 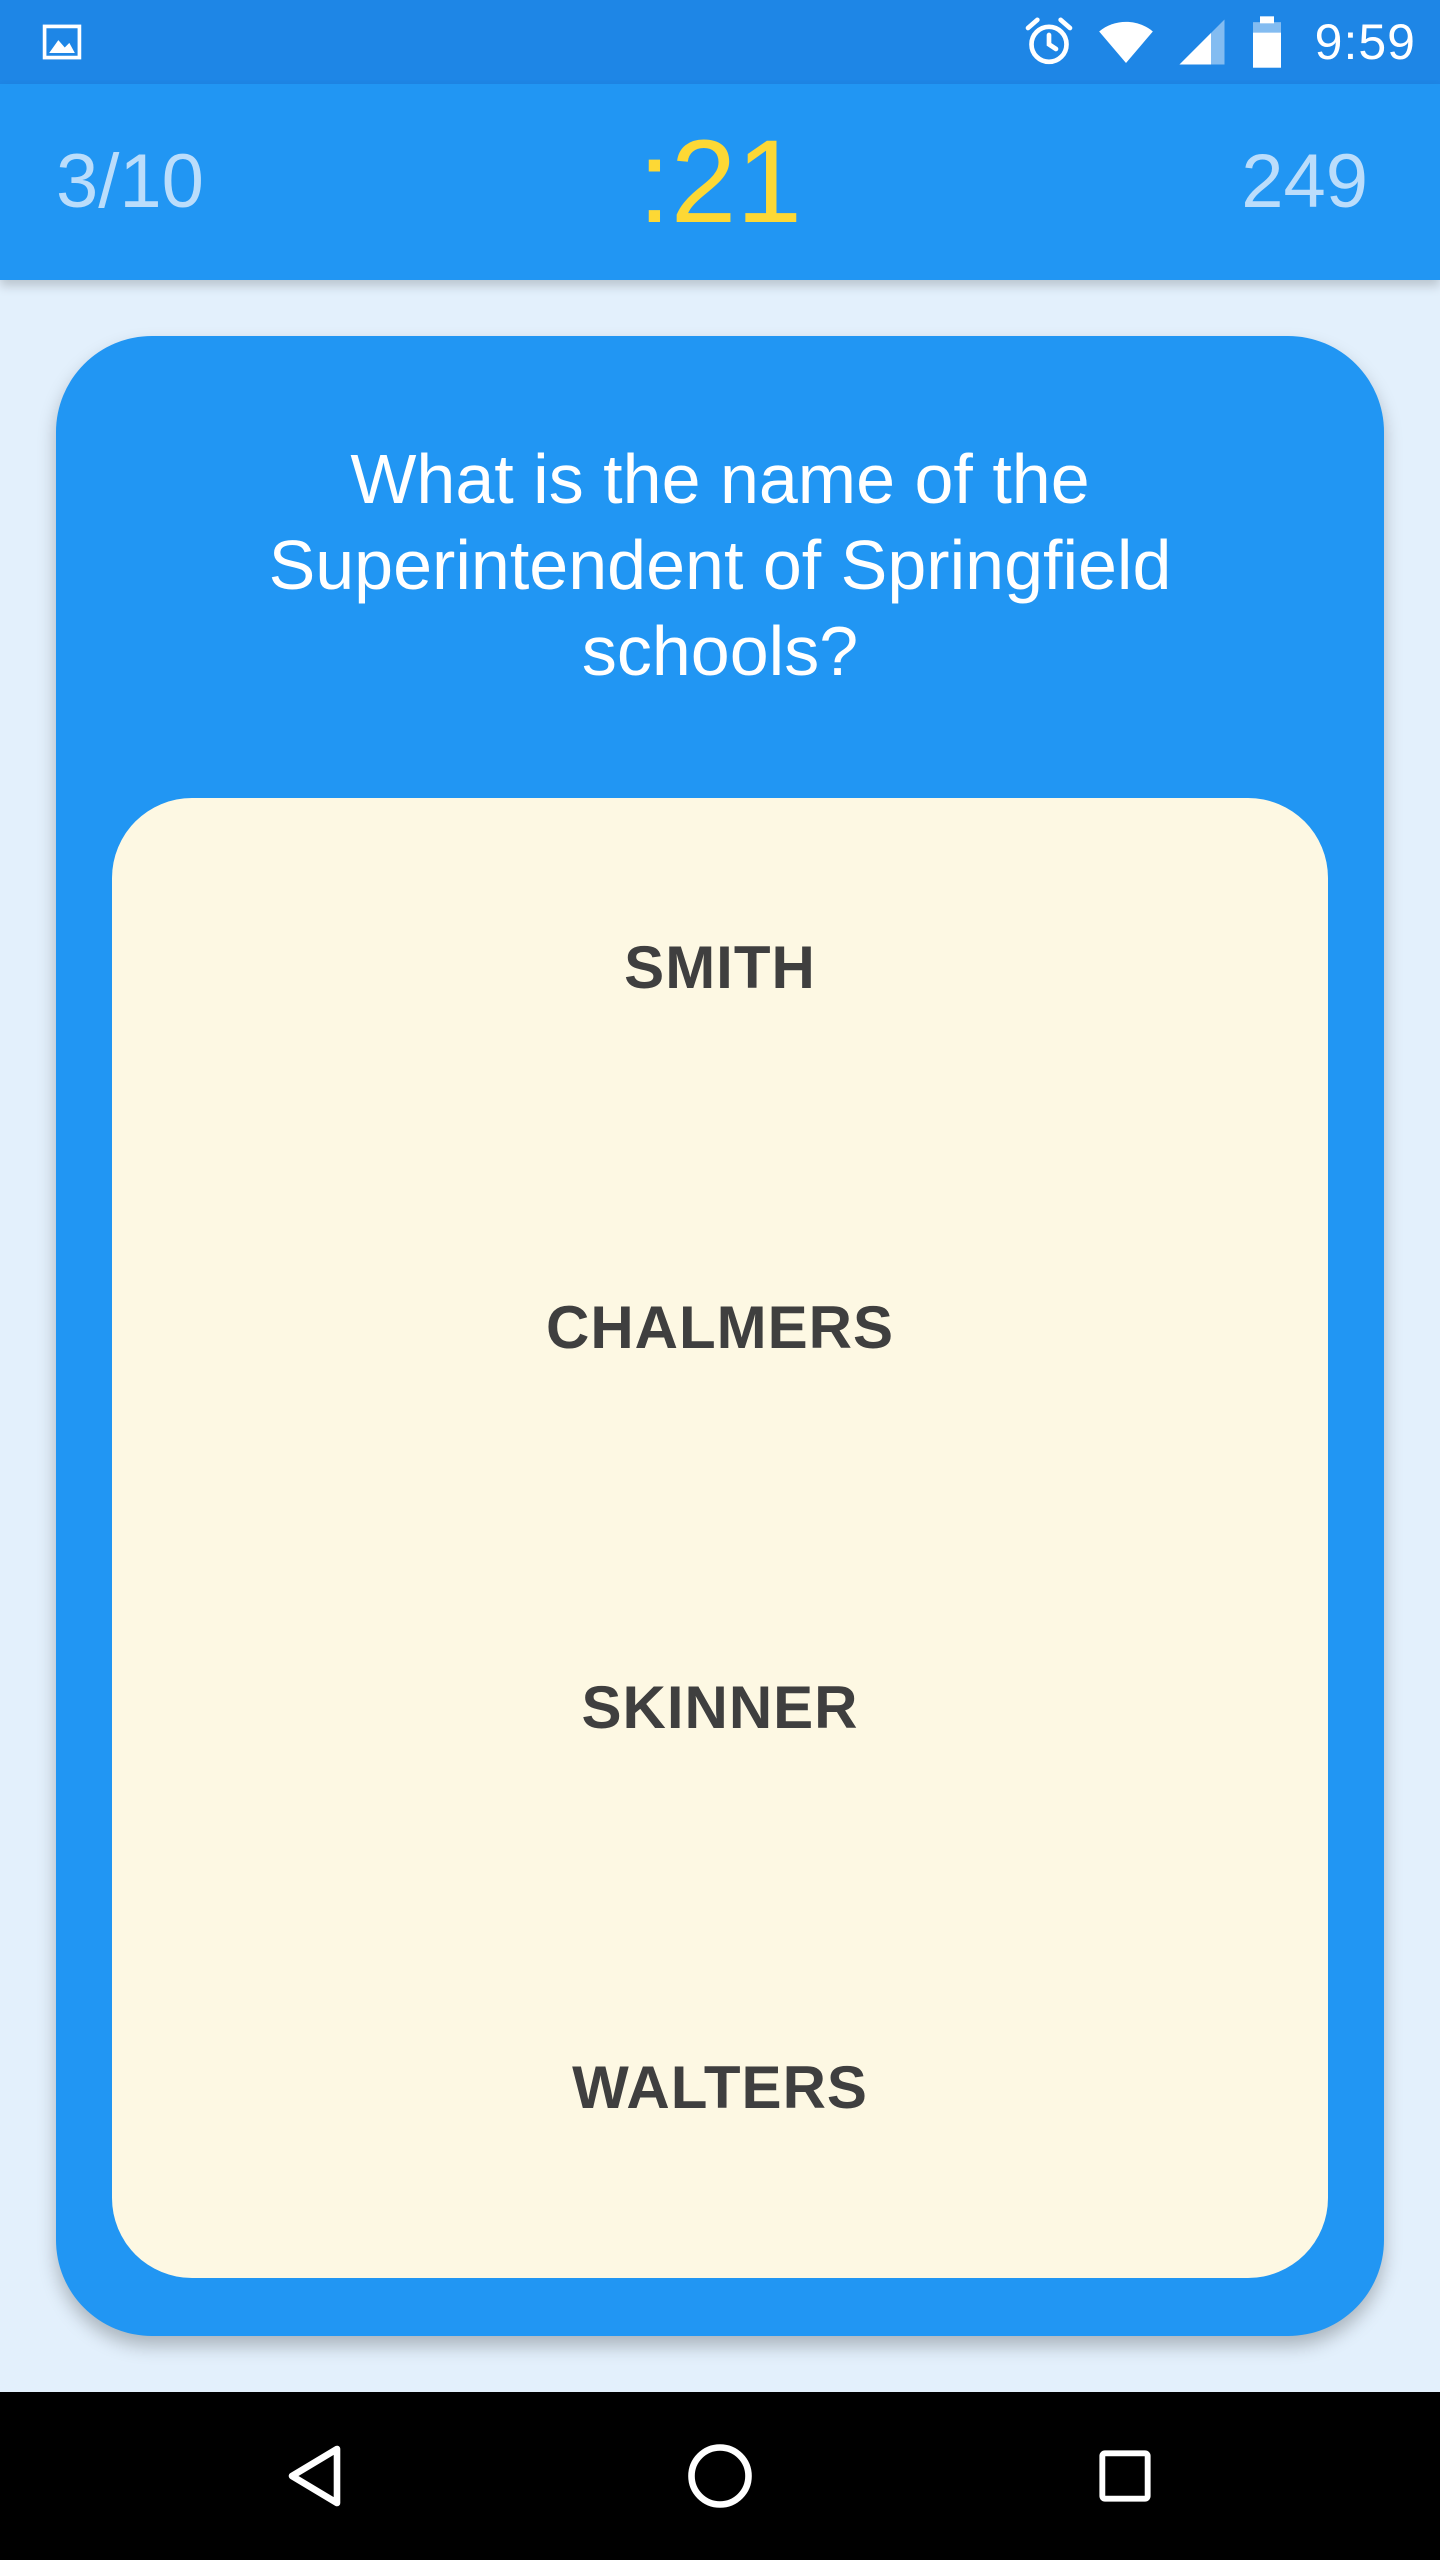 What do you see at coordinates (1202, 42) in the screenshot?
I see `signal-icon` at bounding box center [1202, 42].